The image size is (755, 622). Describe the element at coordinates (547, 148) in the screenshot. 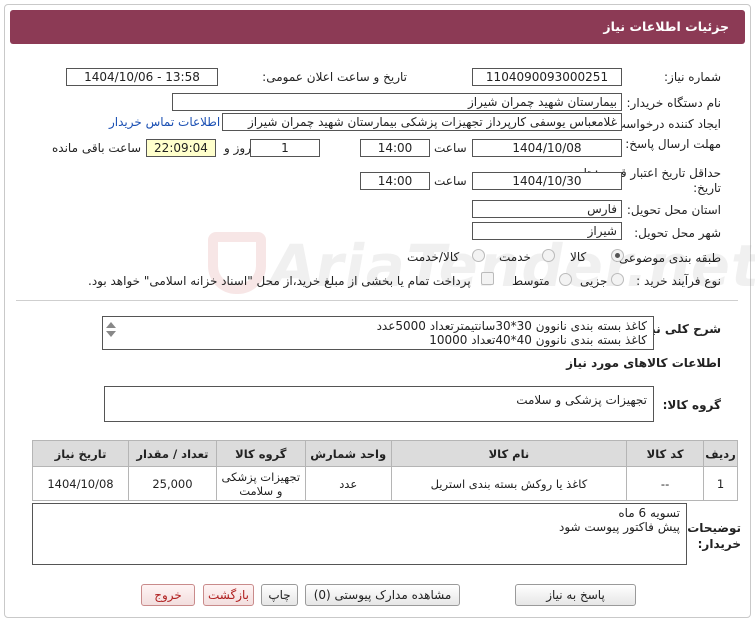

I see `deadline-date-field: 1404/10/08` at that location.